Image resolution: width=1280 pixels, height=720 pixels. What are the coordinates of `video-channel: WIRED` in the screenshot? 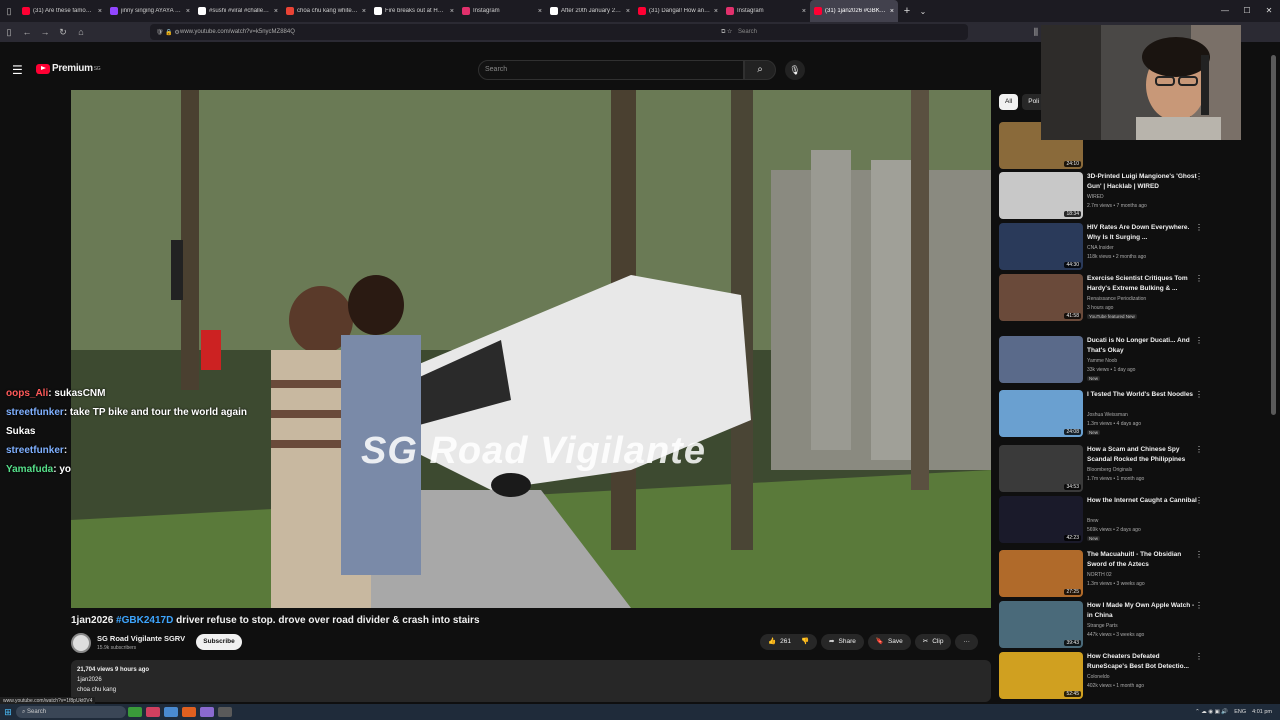 It's located at (1142, 197).